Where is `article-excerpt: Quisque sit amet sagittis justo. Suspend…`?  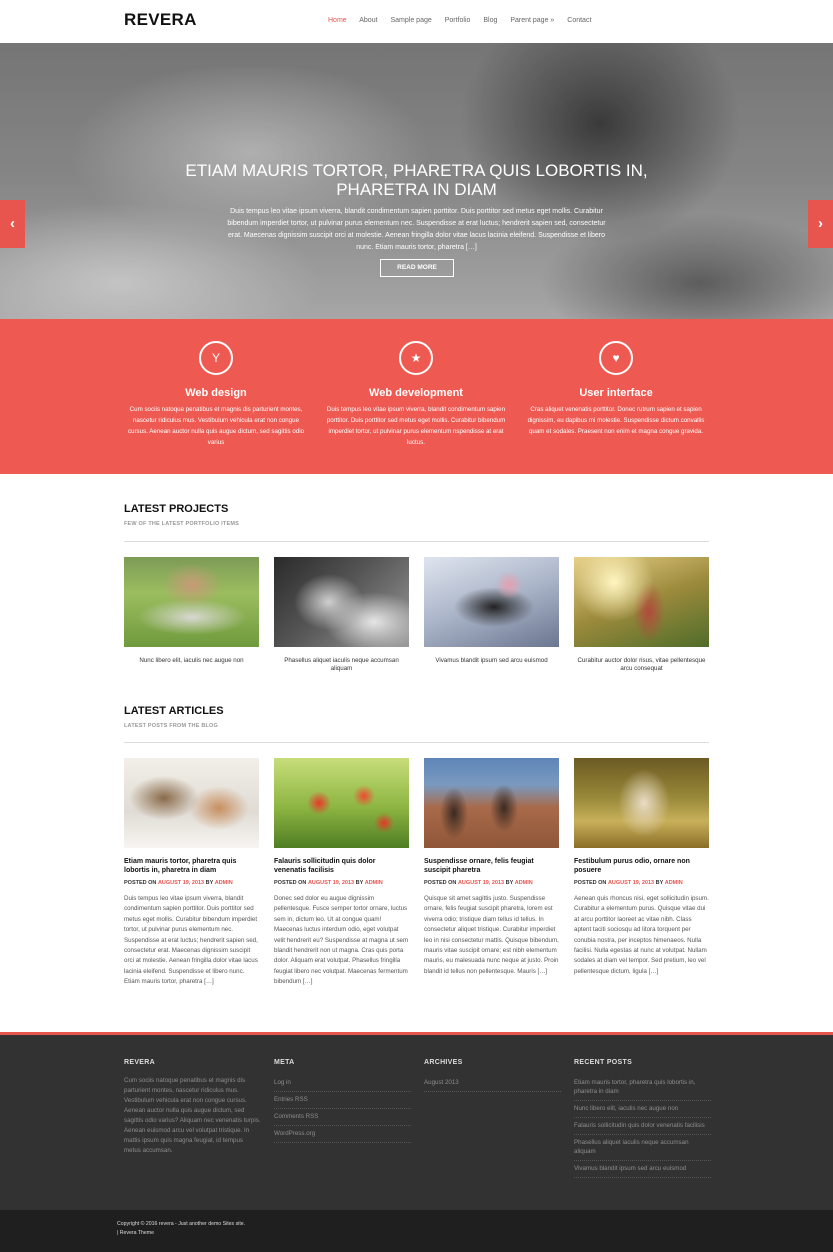 article-excerpt: Quisque sit amet sagittis justo. Suspend… is located at coordinates (491, 935).